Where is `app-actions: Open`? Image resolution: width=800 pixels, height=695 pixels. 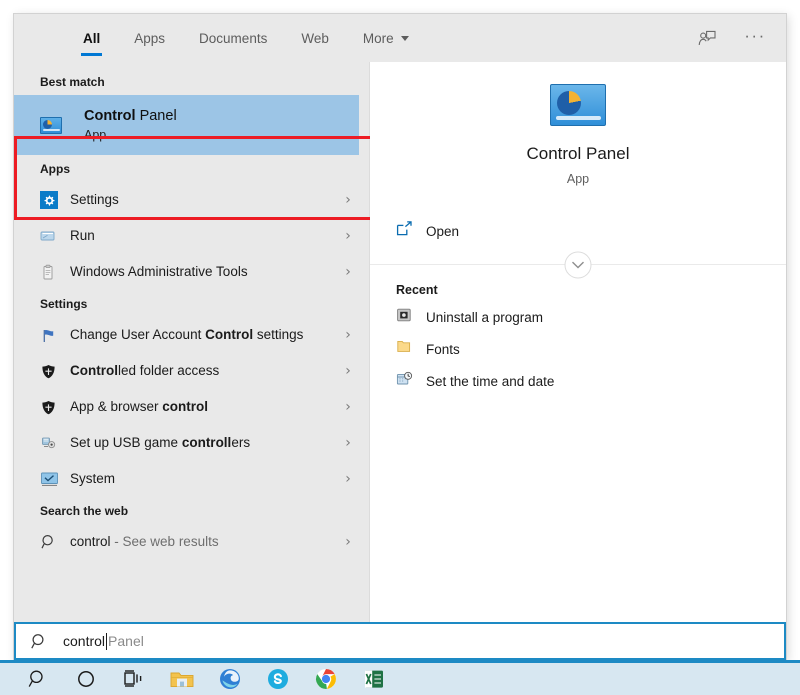
app-actions: Open is located at coordinates (578, 231).